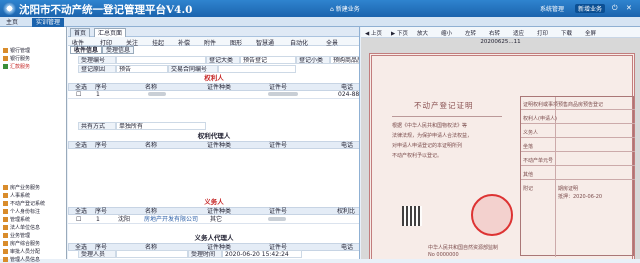  What do you see at coordinates (540, 119) in the screenshot?
I see `grid-label: 权利人(申请人)` at bounding box center [540, 119].